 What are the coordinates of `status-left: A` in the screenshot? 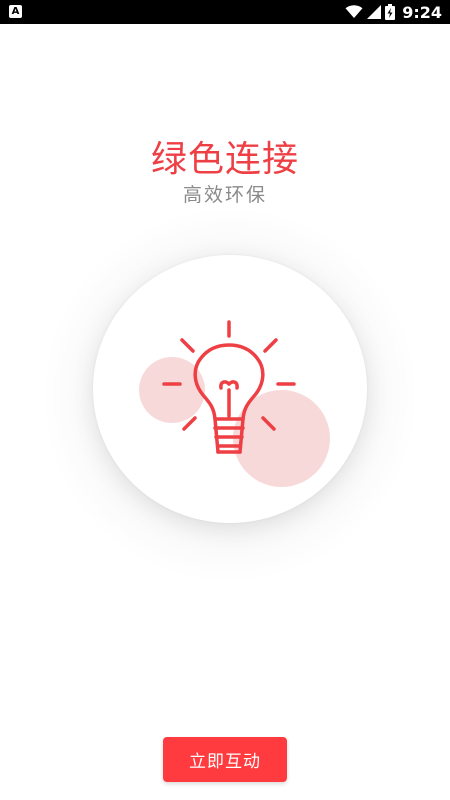 It's located at (15, 11).